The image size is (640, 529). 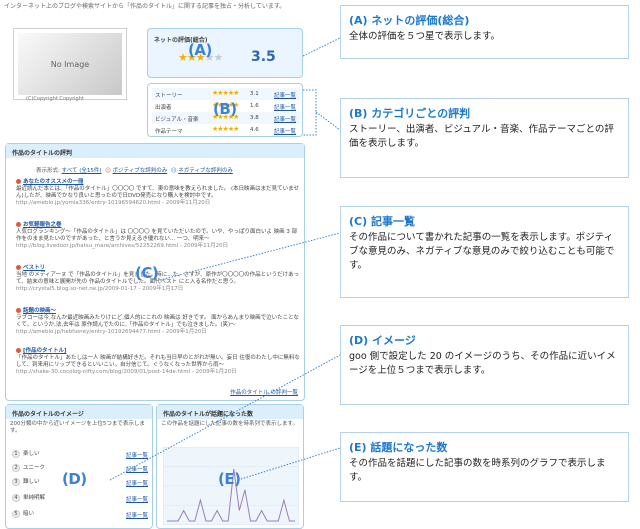 What do you see at coordinates (398, 447) in the screenshot?
I see `callout-e-title: (E) 話題になった数` at bounding box center [398, 447].